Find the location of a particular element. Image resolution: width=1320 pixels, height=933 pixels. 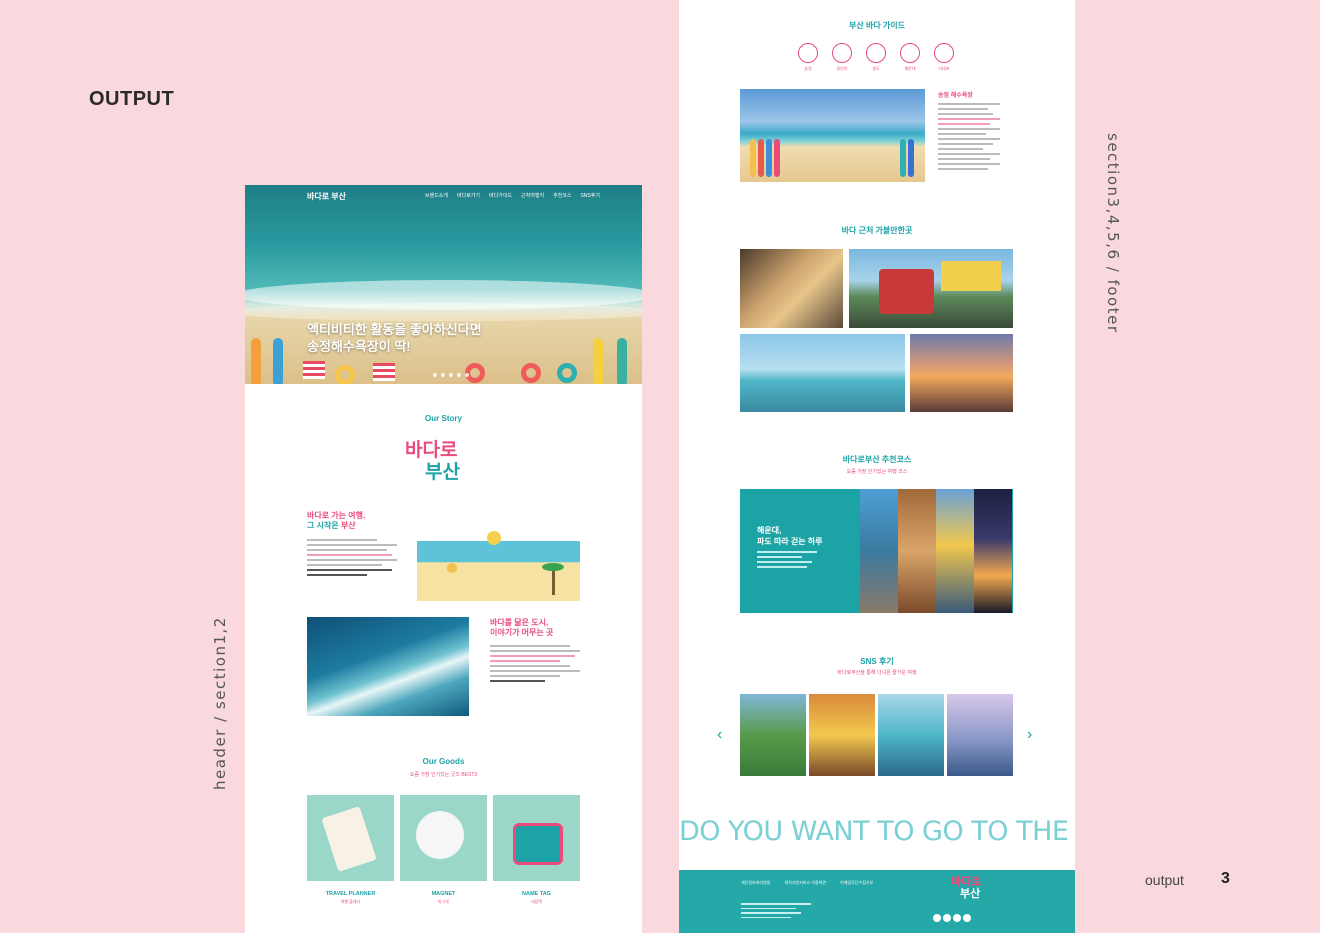

nav-item: 근처여행지 is located at coordinates (532, 195).